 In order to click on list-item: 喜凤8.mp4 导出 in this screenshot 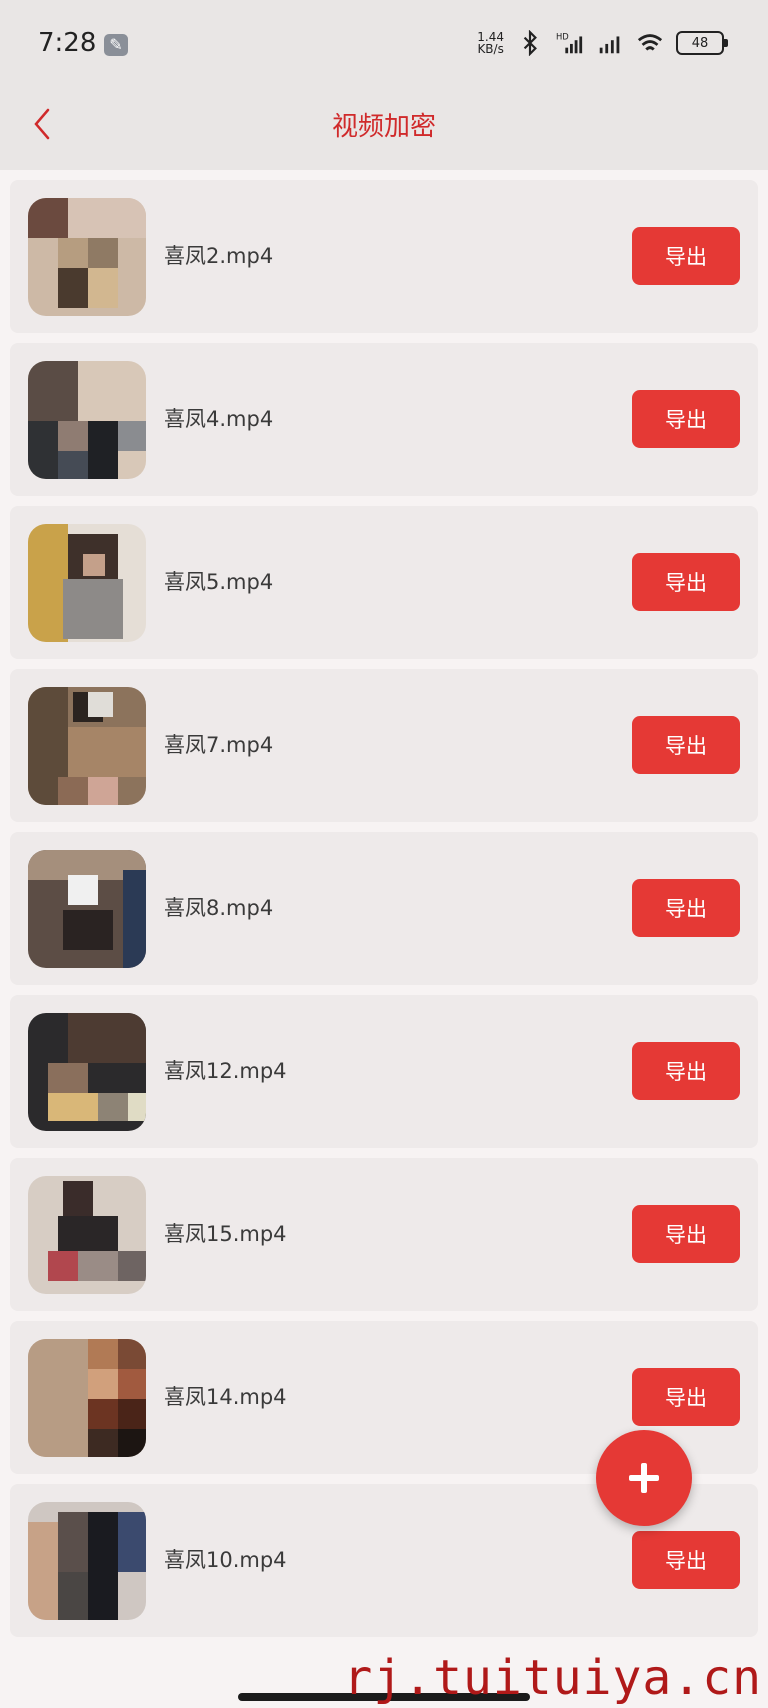, I will do `click(384, 908)`.